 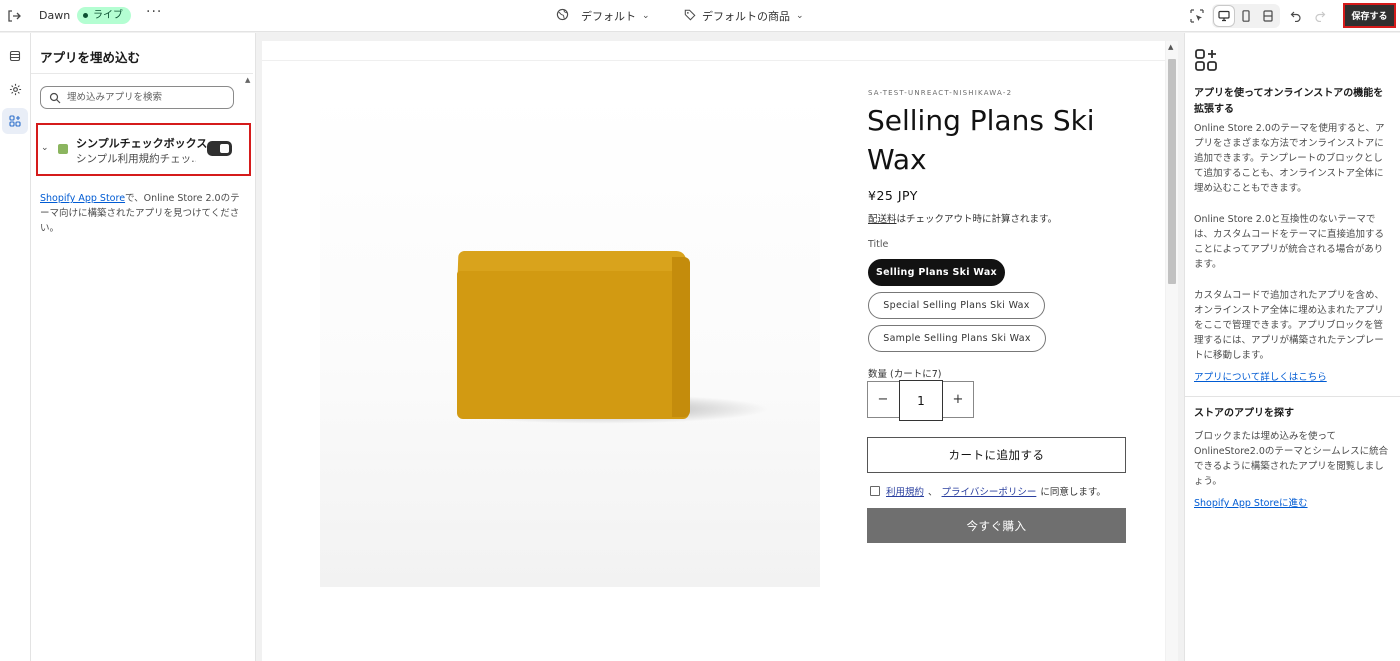 What do you see at coordinates (15, 56) in the screenshot?
I see `sections-icon` at bounding box center [15, 56].